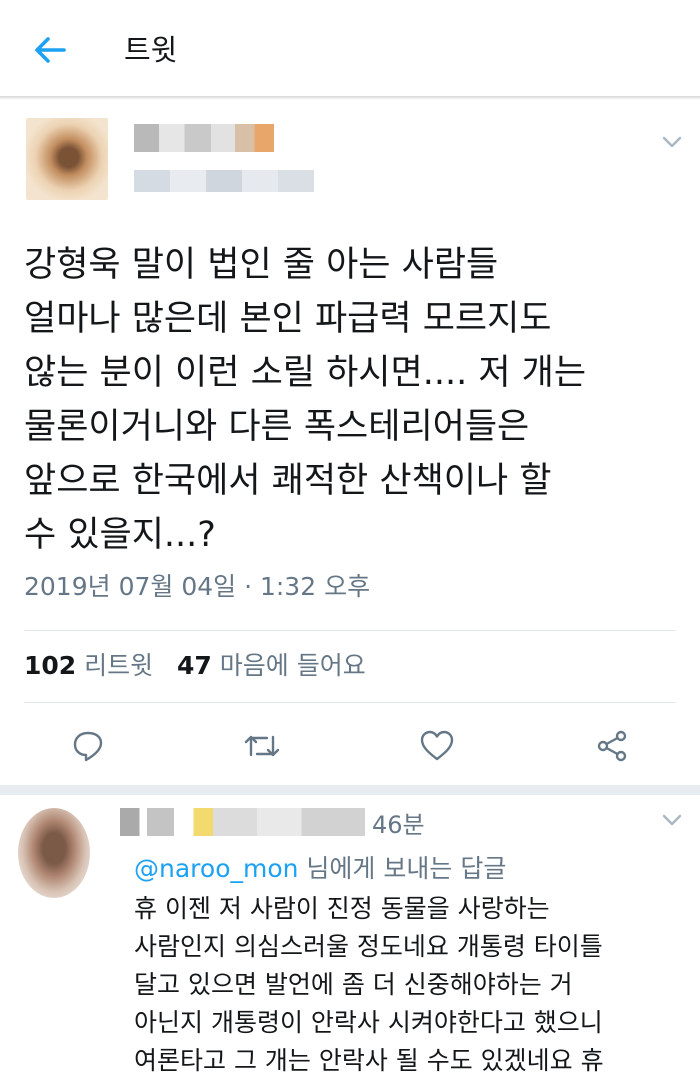  I want to click on replying-to: @naroo_mon 님에게 보내는 답글, so click(320, 869).